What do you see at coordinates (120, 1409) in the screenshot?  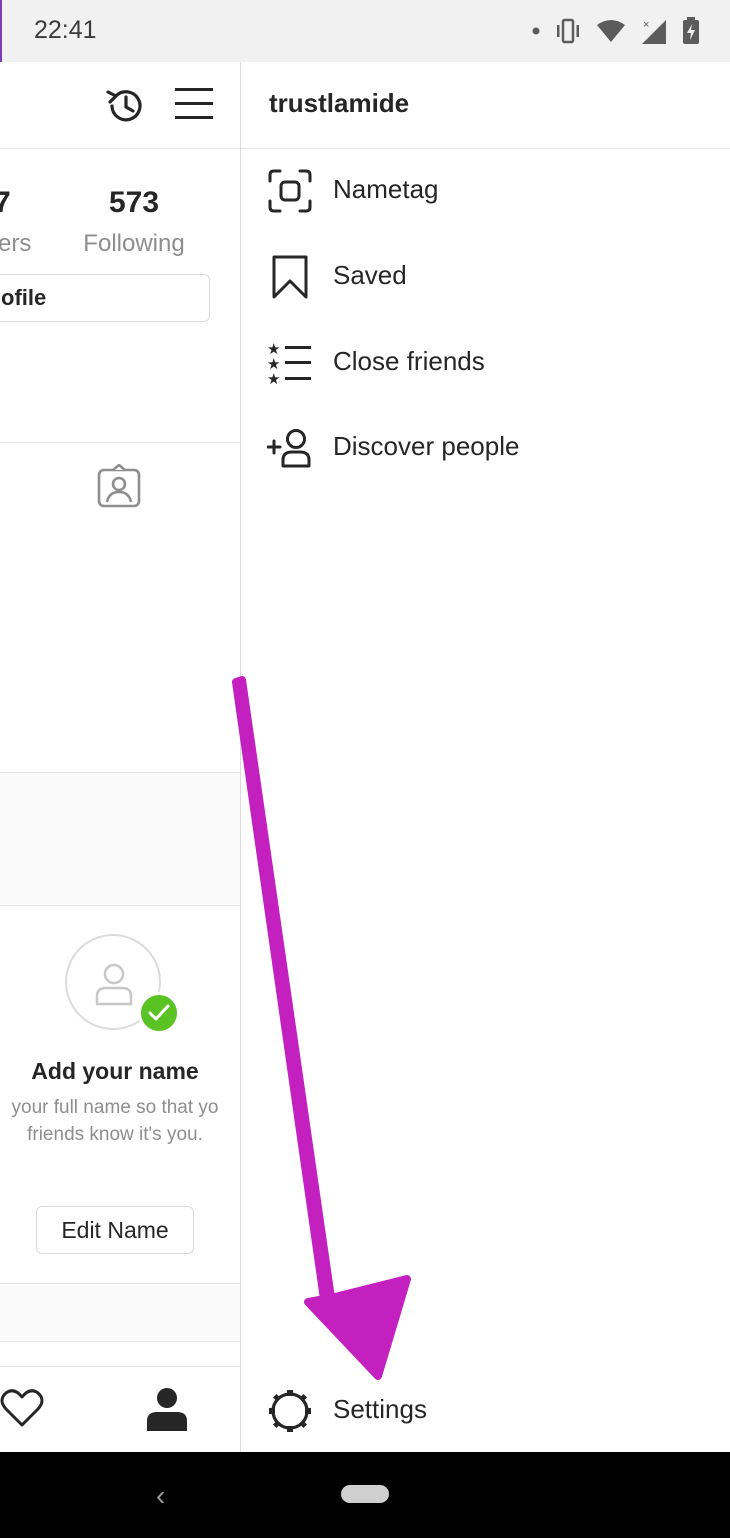 I see `bottom-nav` at bounding box center [120, 1409].